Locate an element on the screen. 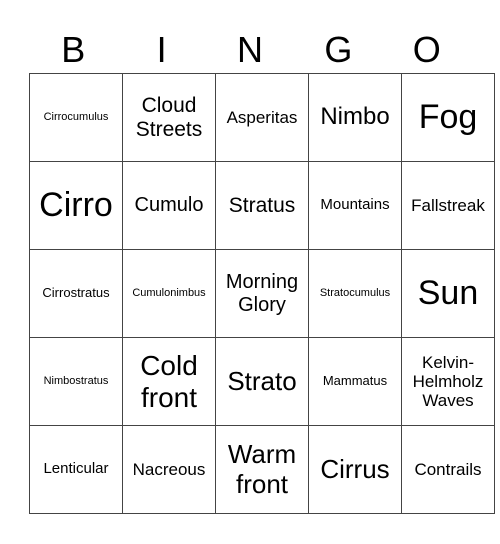  bingo-cell: Mountains is located at coordinates (355, 205).